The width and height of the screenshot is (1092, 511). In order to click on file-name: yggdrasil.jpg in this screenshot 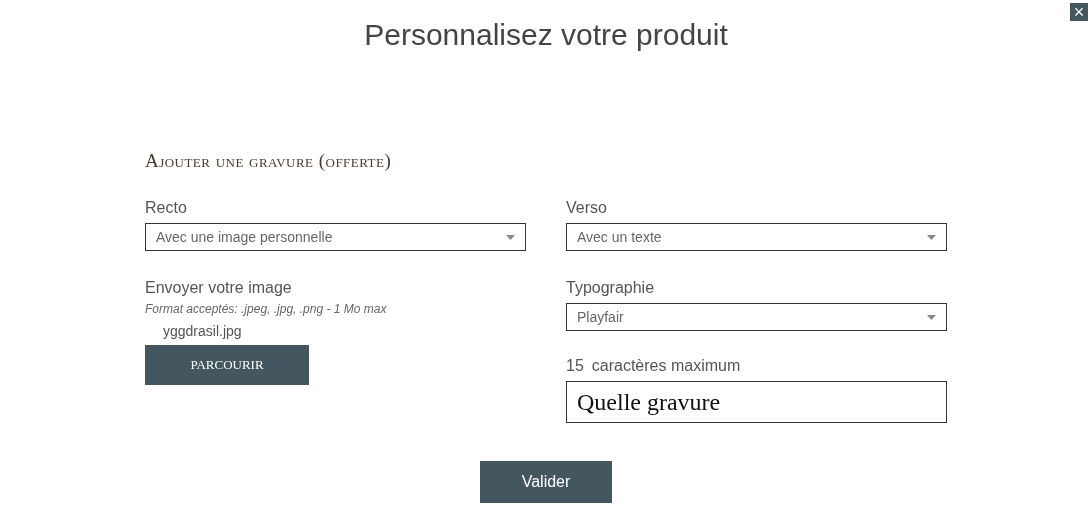, I will do `click(202, 331)`.